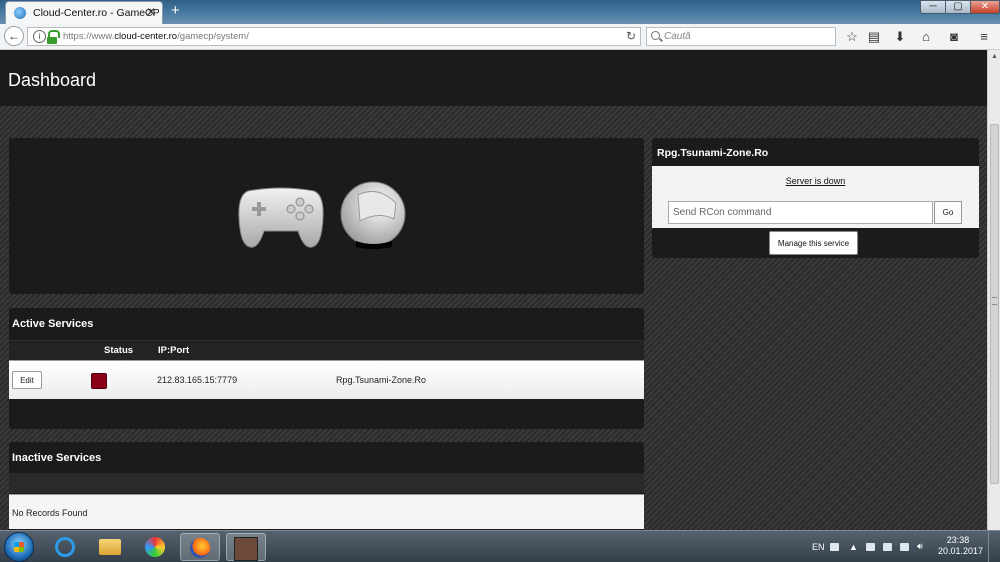  Describe the element at coordinates (994, 301) in the screenshot. I see `grip-icon` at that location.